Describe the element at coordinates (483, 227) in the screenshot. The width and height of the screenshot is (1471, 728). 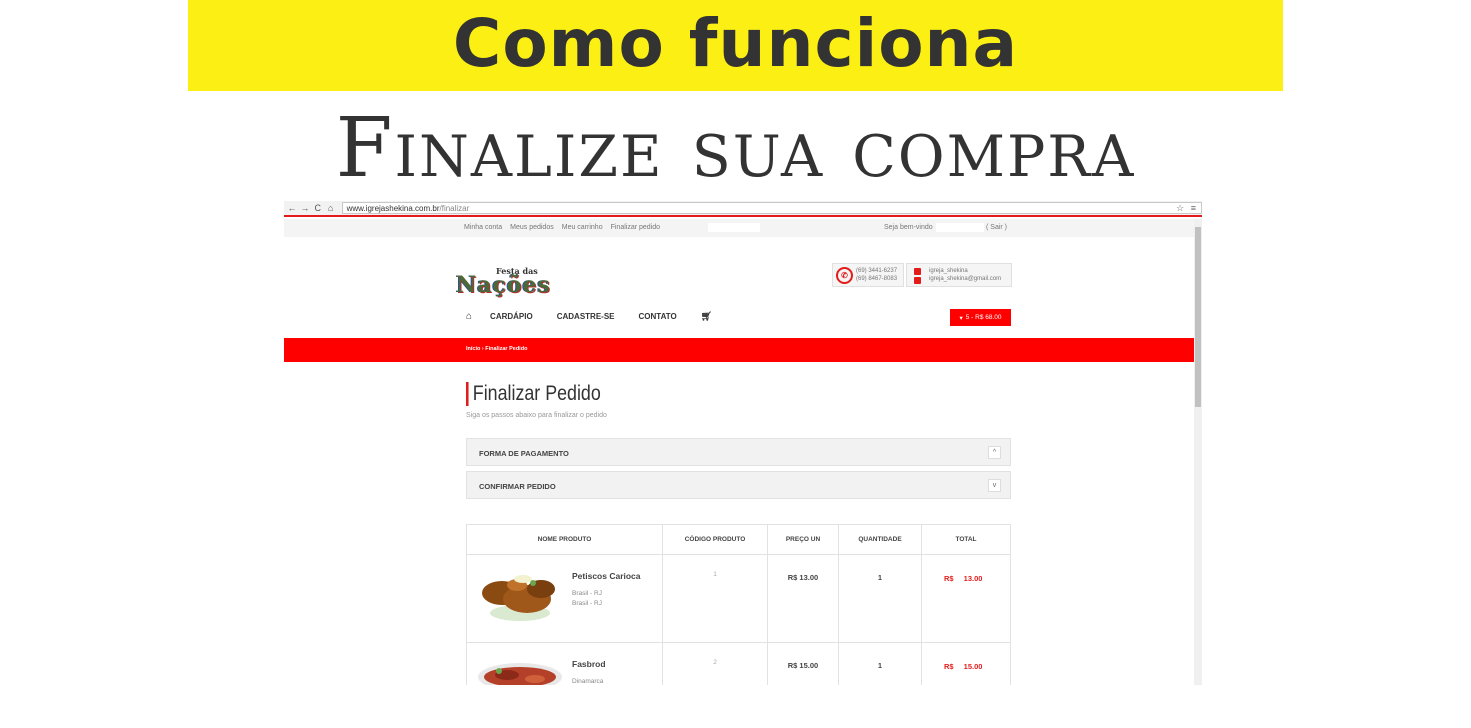
I see `link-minha-conta: Minha conta` at that location.